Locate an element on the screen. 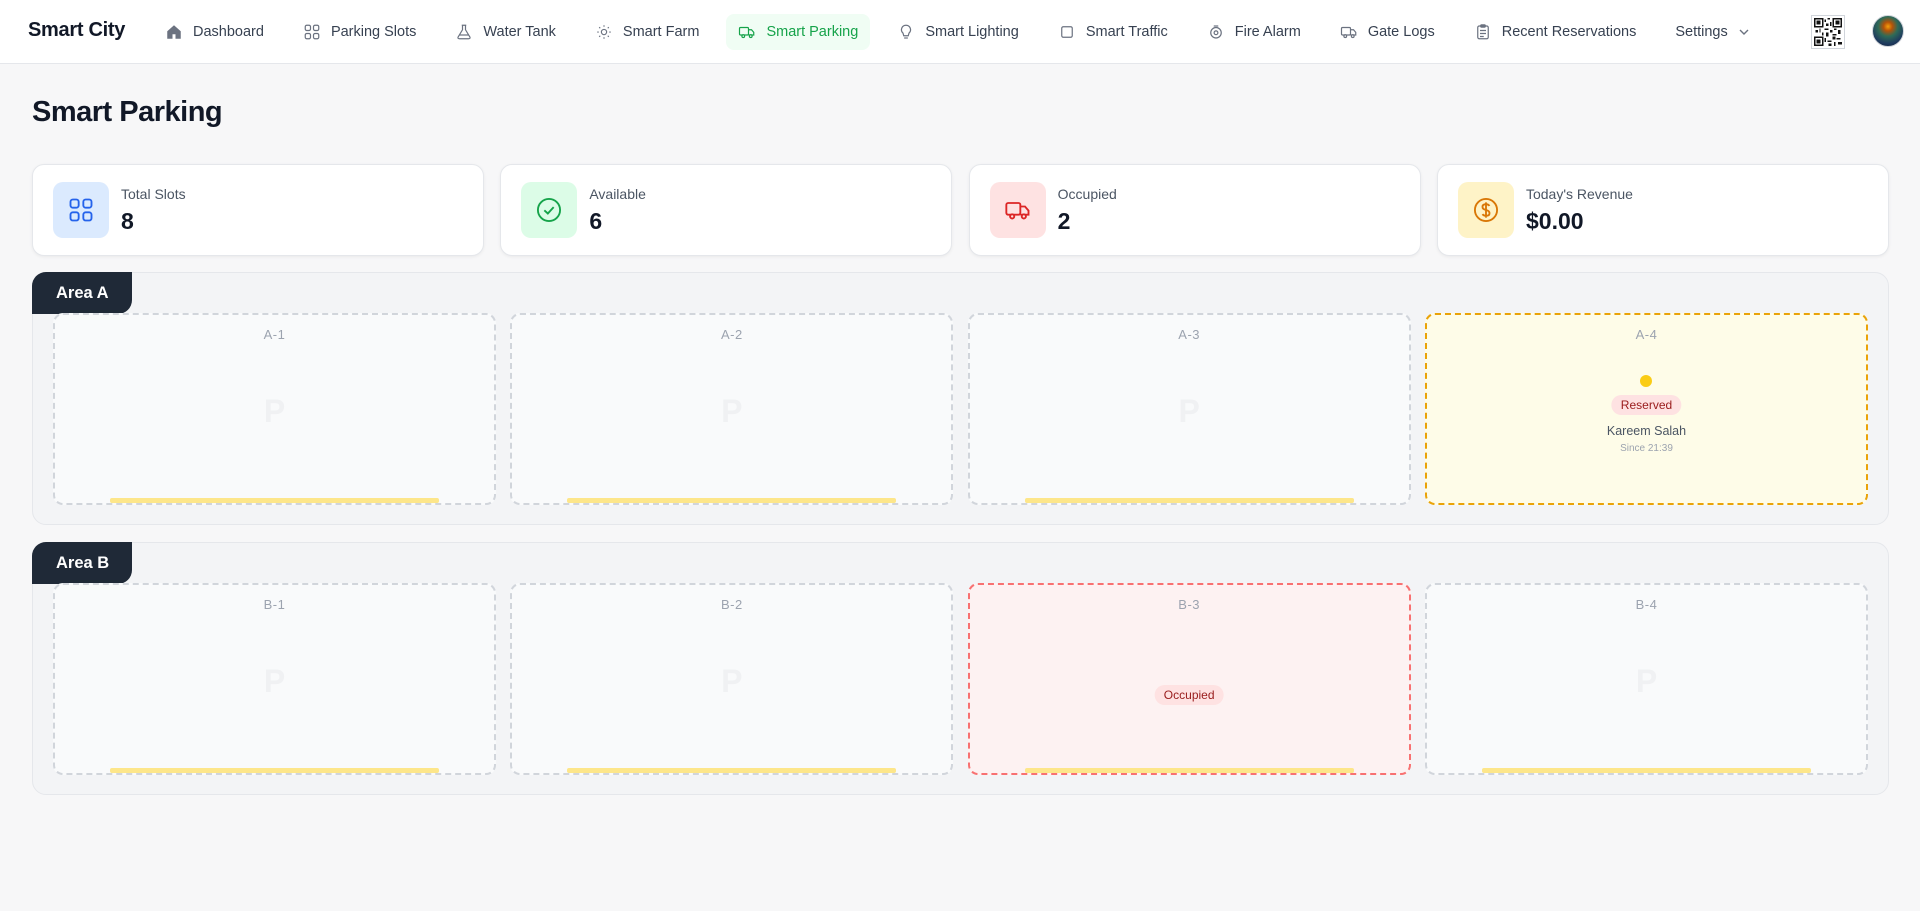 This screenshot has width=1920, height=911. brand-logo-text: Smart City is located at coordinates (76, 30).